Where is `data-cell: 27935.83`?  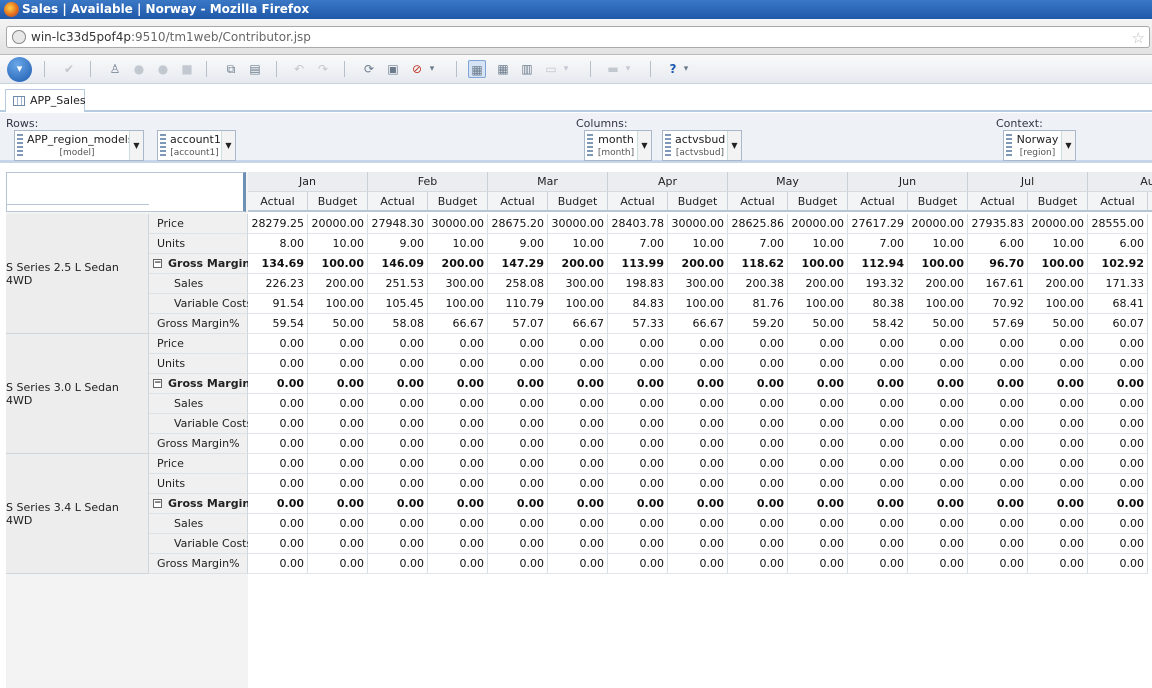 data-cell: 27935.83 is located at coordinates (998, 224).